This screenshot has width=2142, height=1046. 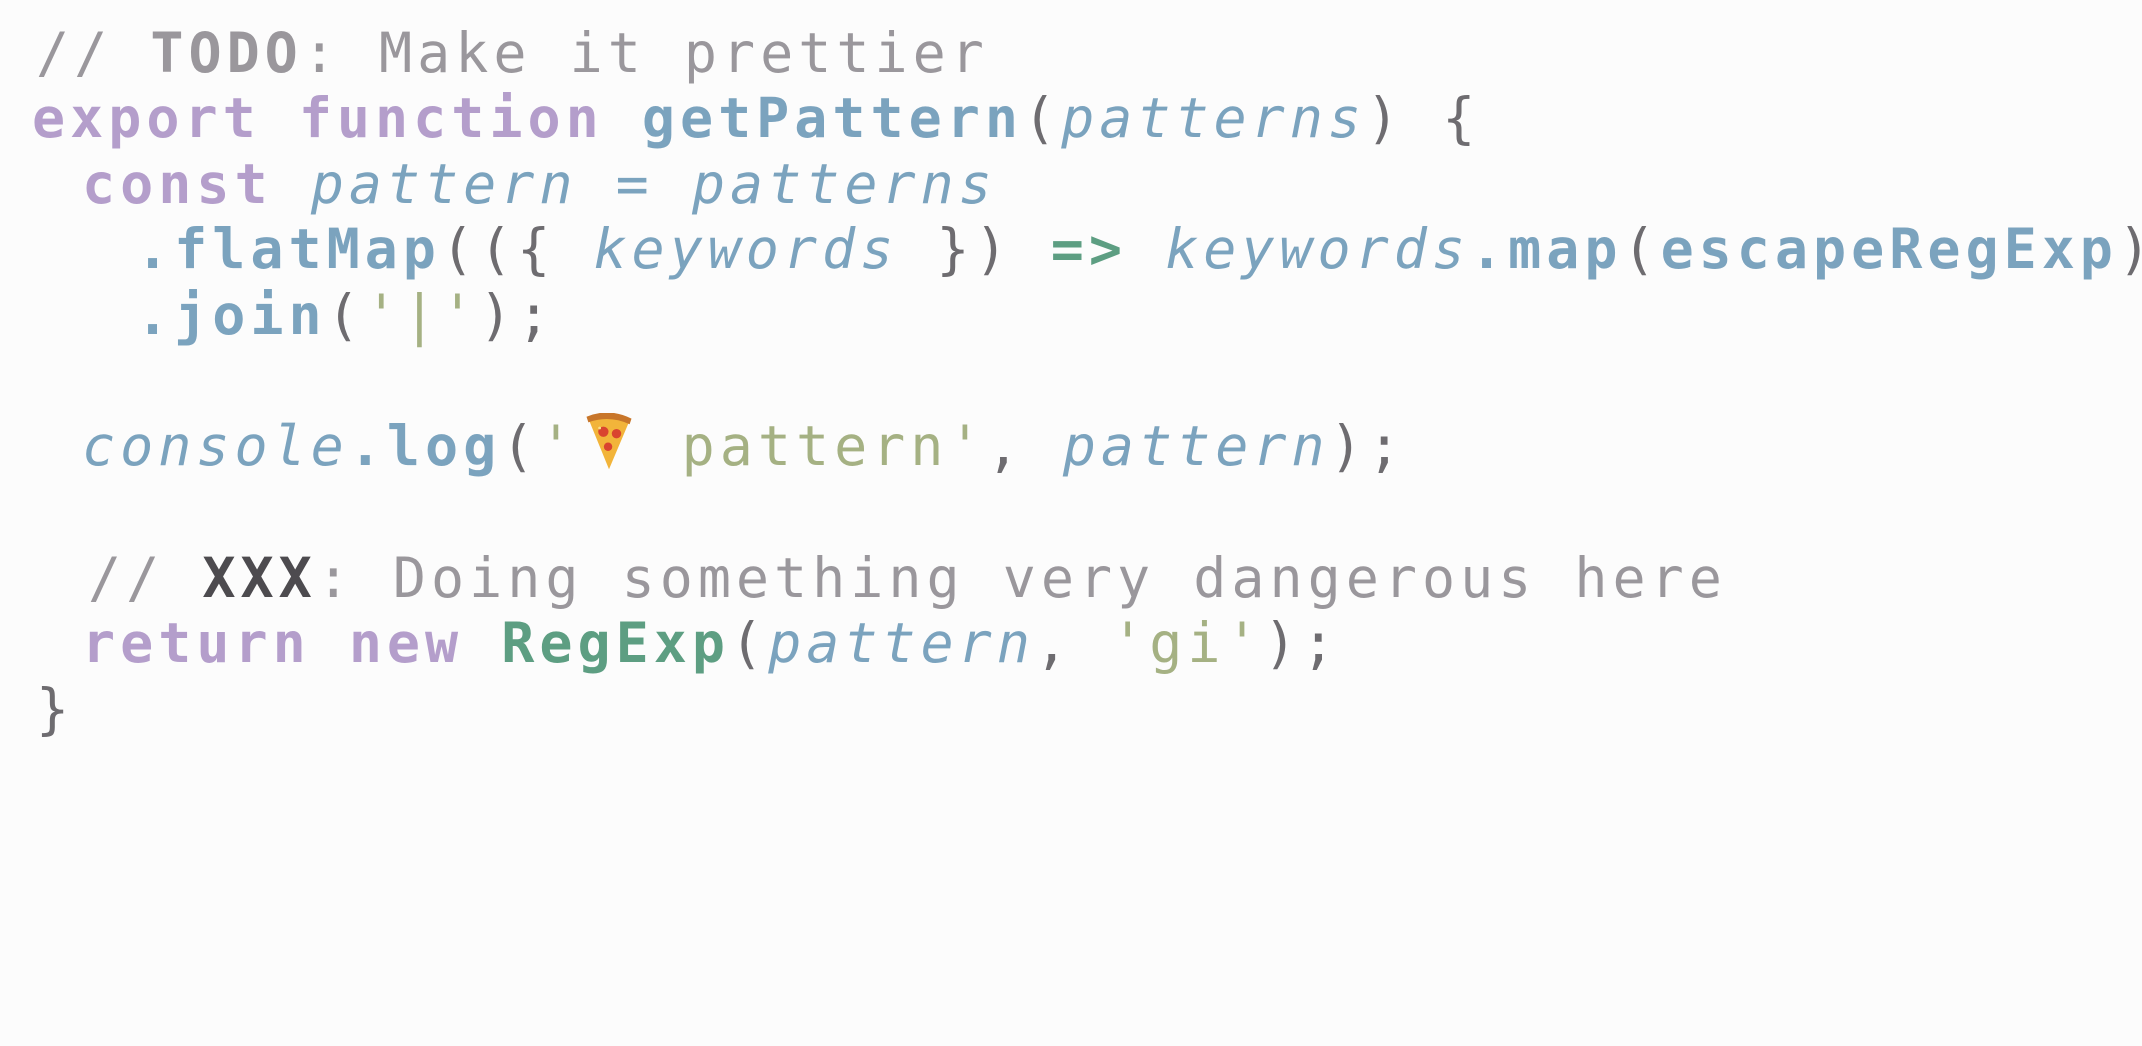 I want to click on code-token-fn: .map, so click(x=1546, y=249).